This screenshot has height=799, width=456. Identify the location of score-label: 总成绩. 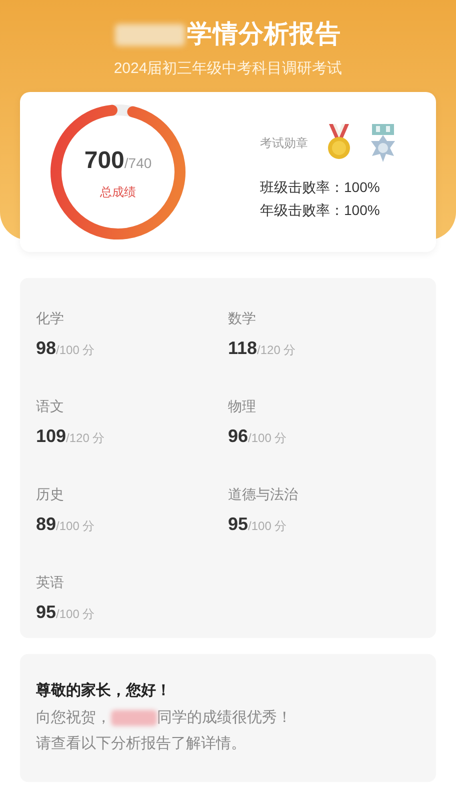
(118, 192).